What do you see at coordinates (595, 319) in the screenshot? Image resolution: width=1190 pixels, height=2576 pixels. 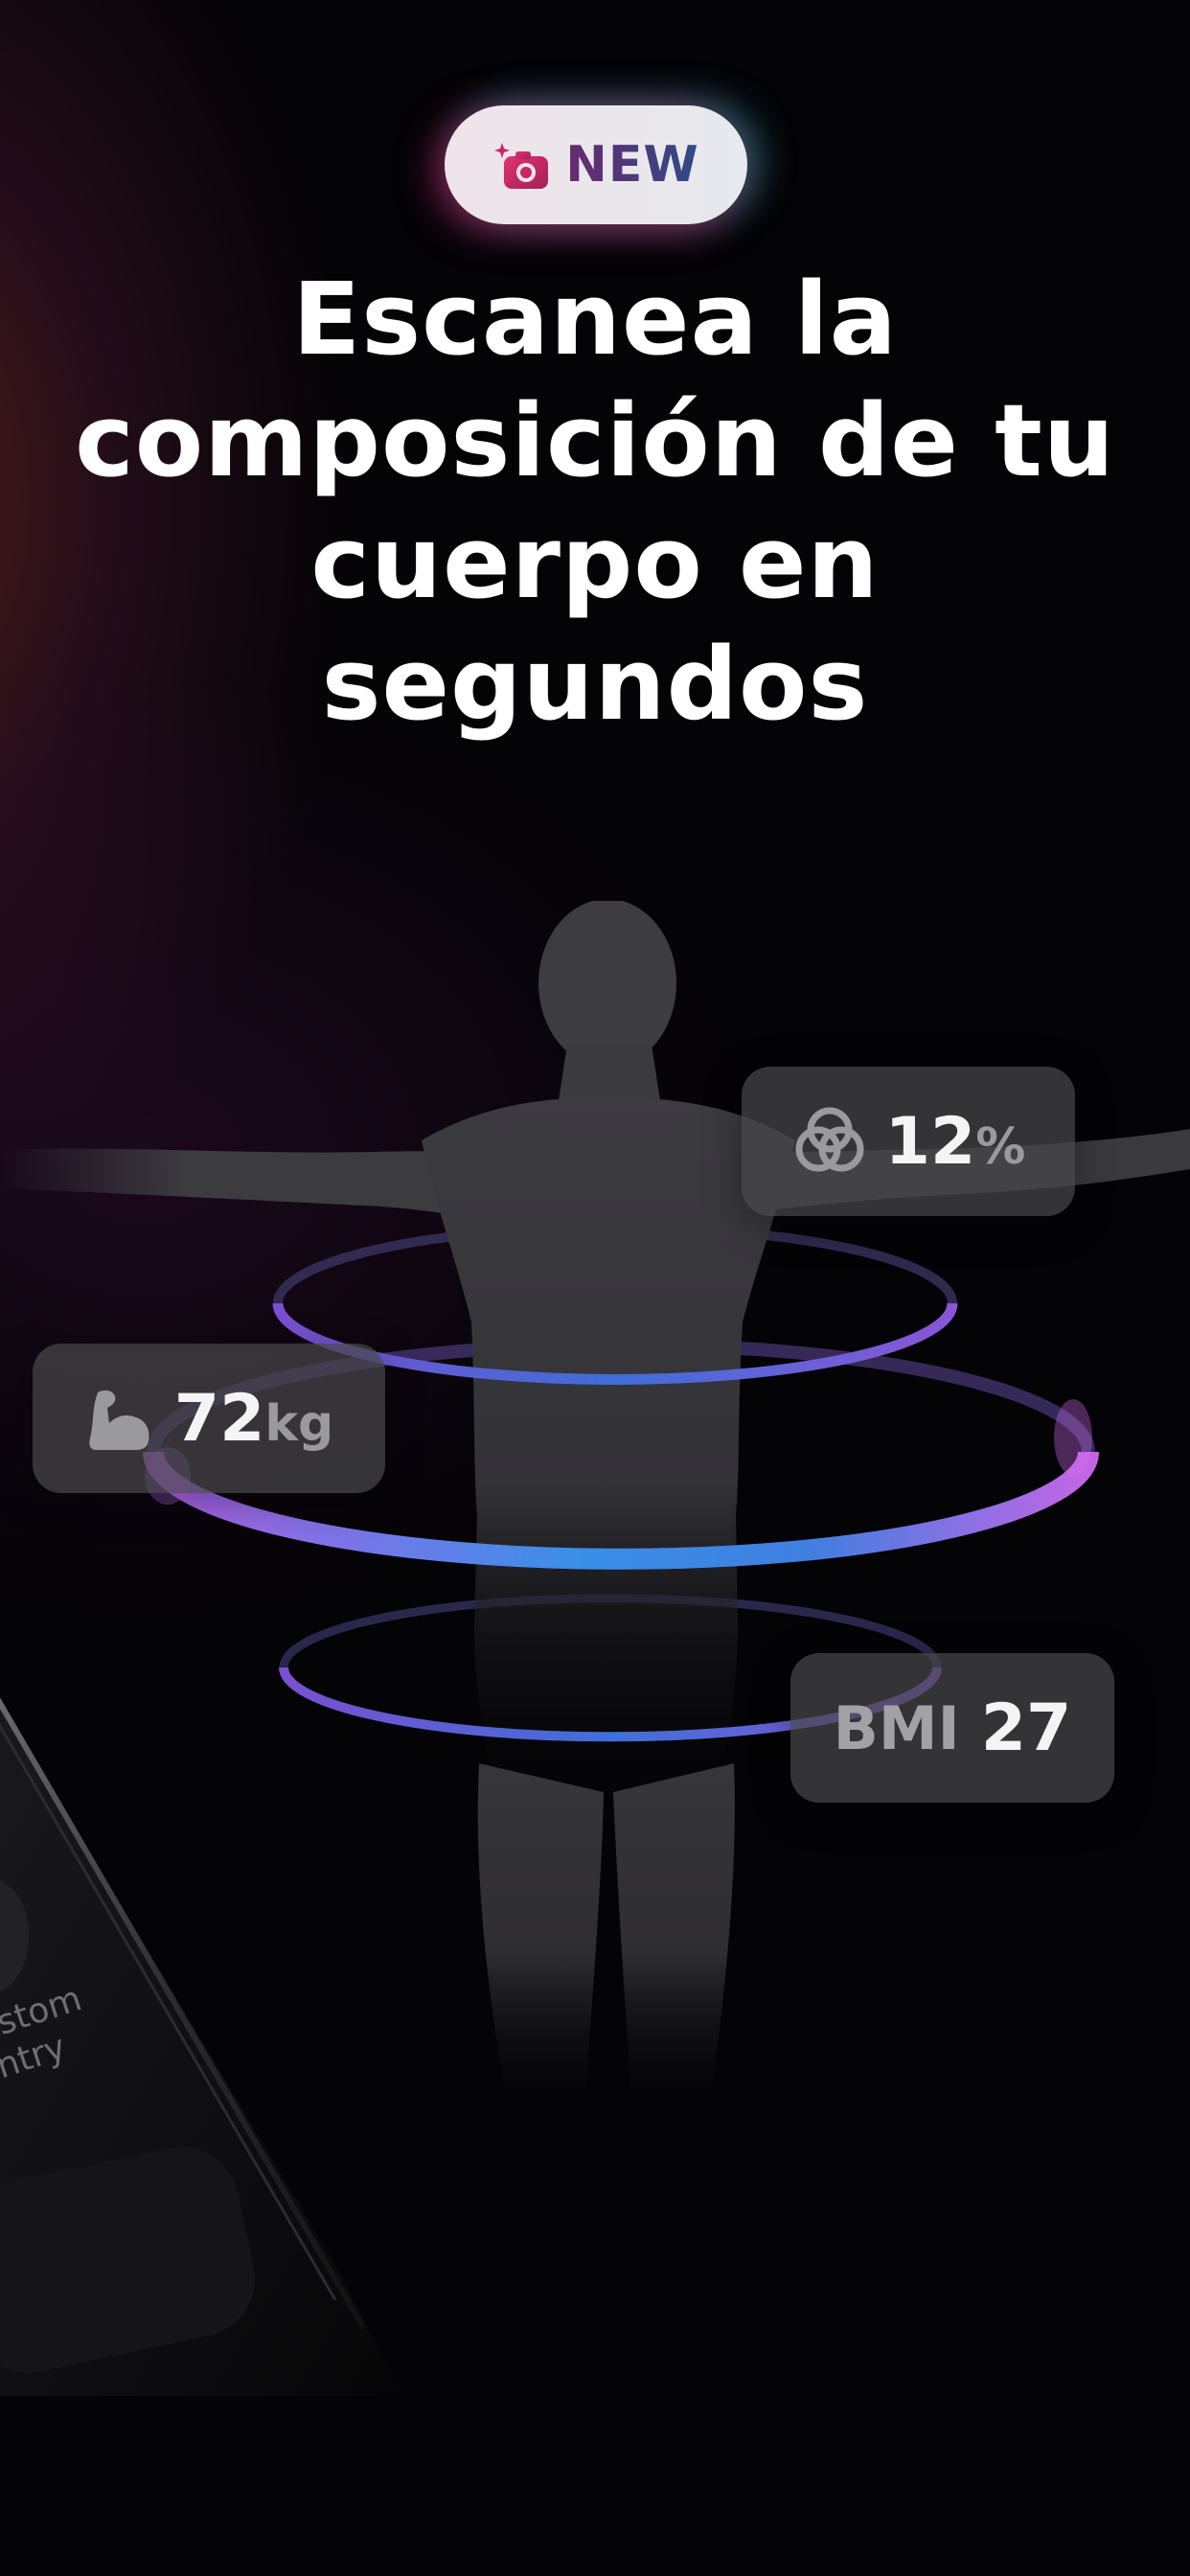 I see `headline-line-1: Escanea la` at bounding box center [595, 319].